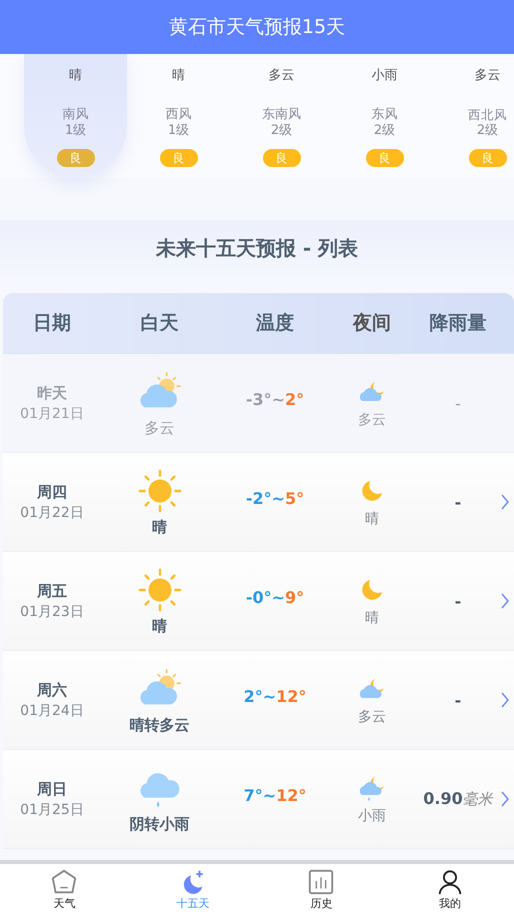 The width and height of the screenshot is (514, 914). Describe the element at coordinates (257, 248) in the screenshot. I see `section-title: 未来十五天预报 - 列表` at that location.